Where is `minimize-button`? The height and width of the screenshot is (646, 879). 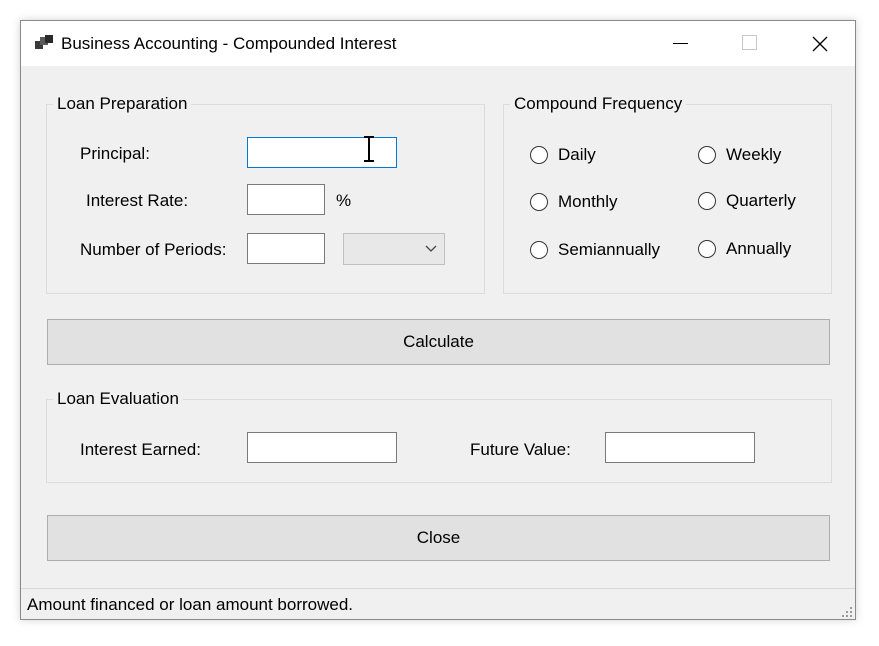 minimize-button is located at coordinates (680, 43).